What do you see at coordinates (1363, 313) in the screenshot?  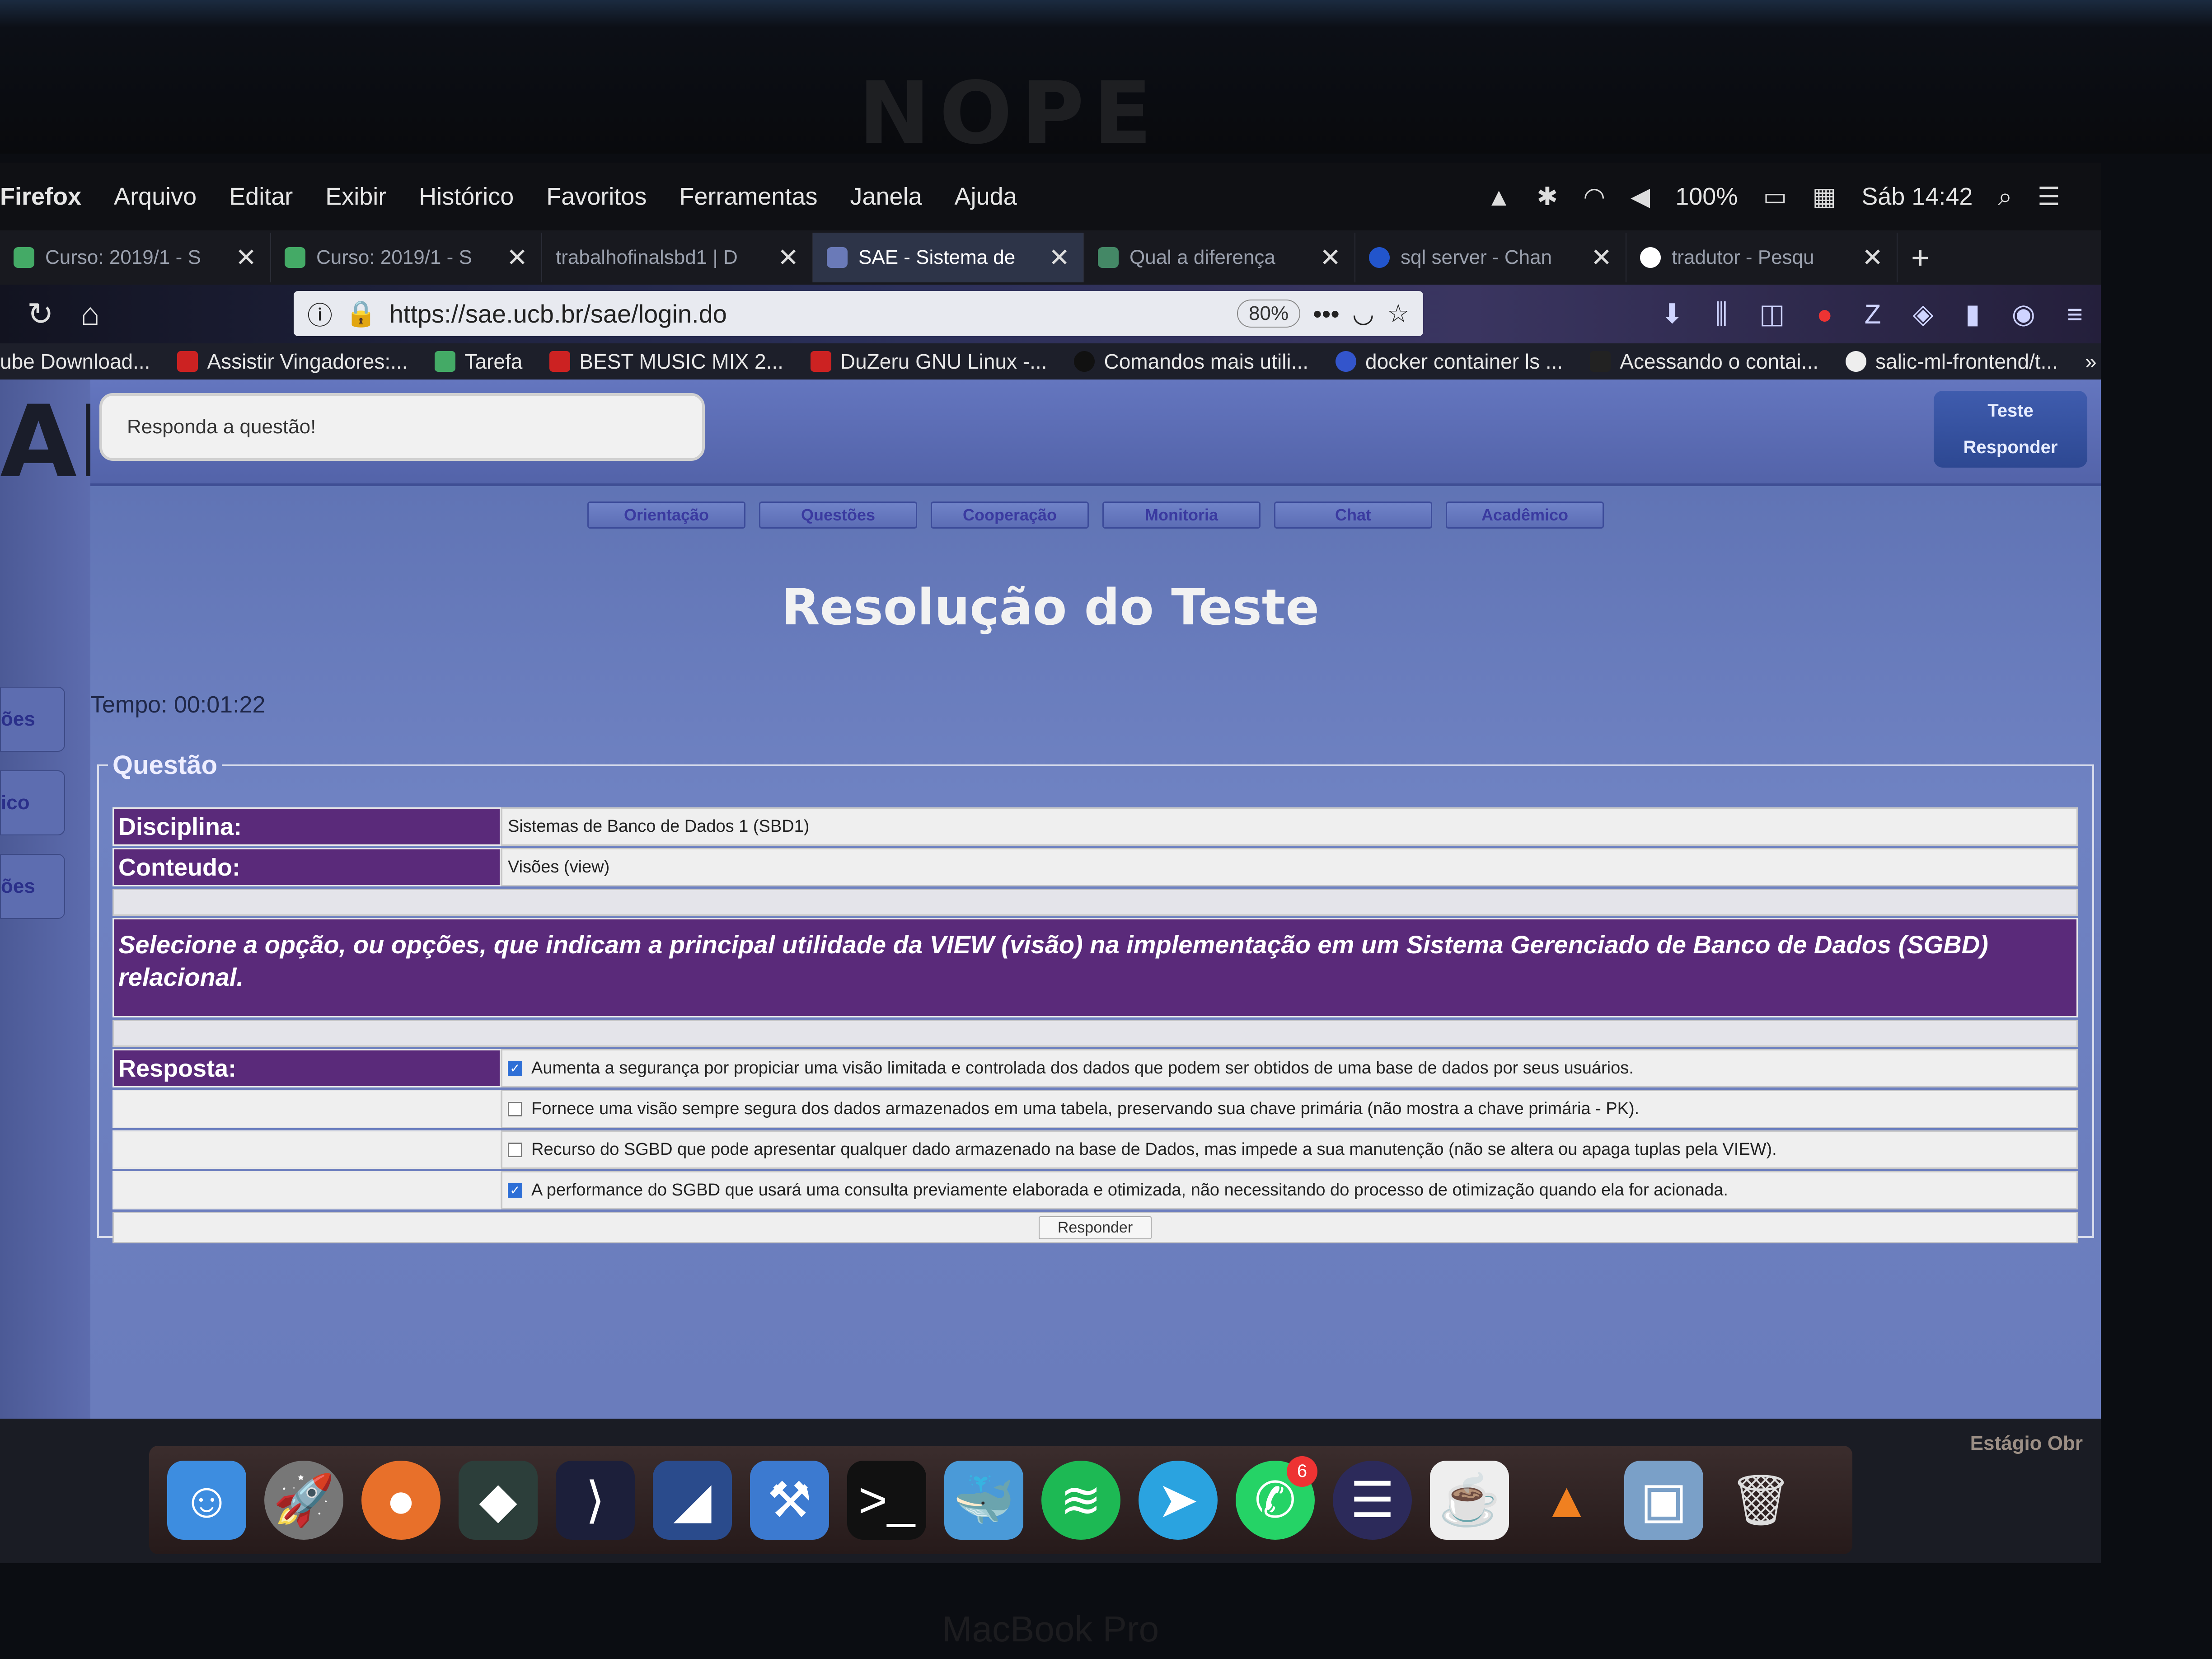 I see `pocket-icon: ◡` at bounding box center [1363, 313].